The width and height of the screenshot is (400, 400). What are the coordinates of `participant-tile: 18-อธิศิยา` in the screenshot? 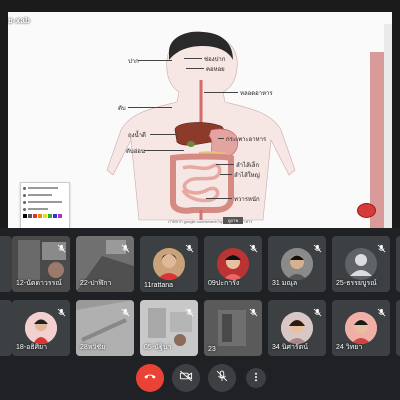 It's located at (41, 328).